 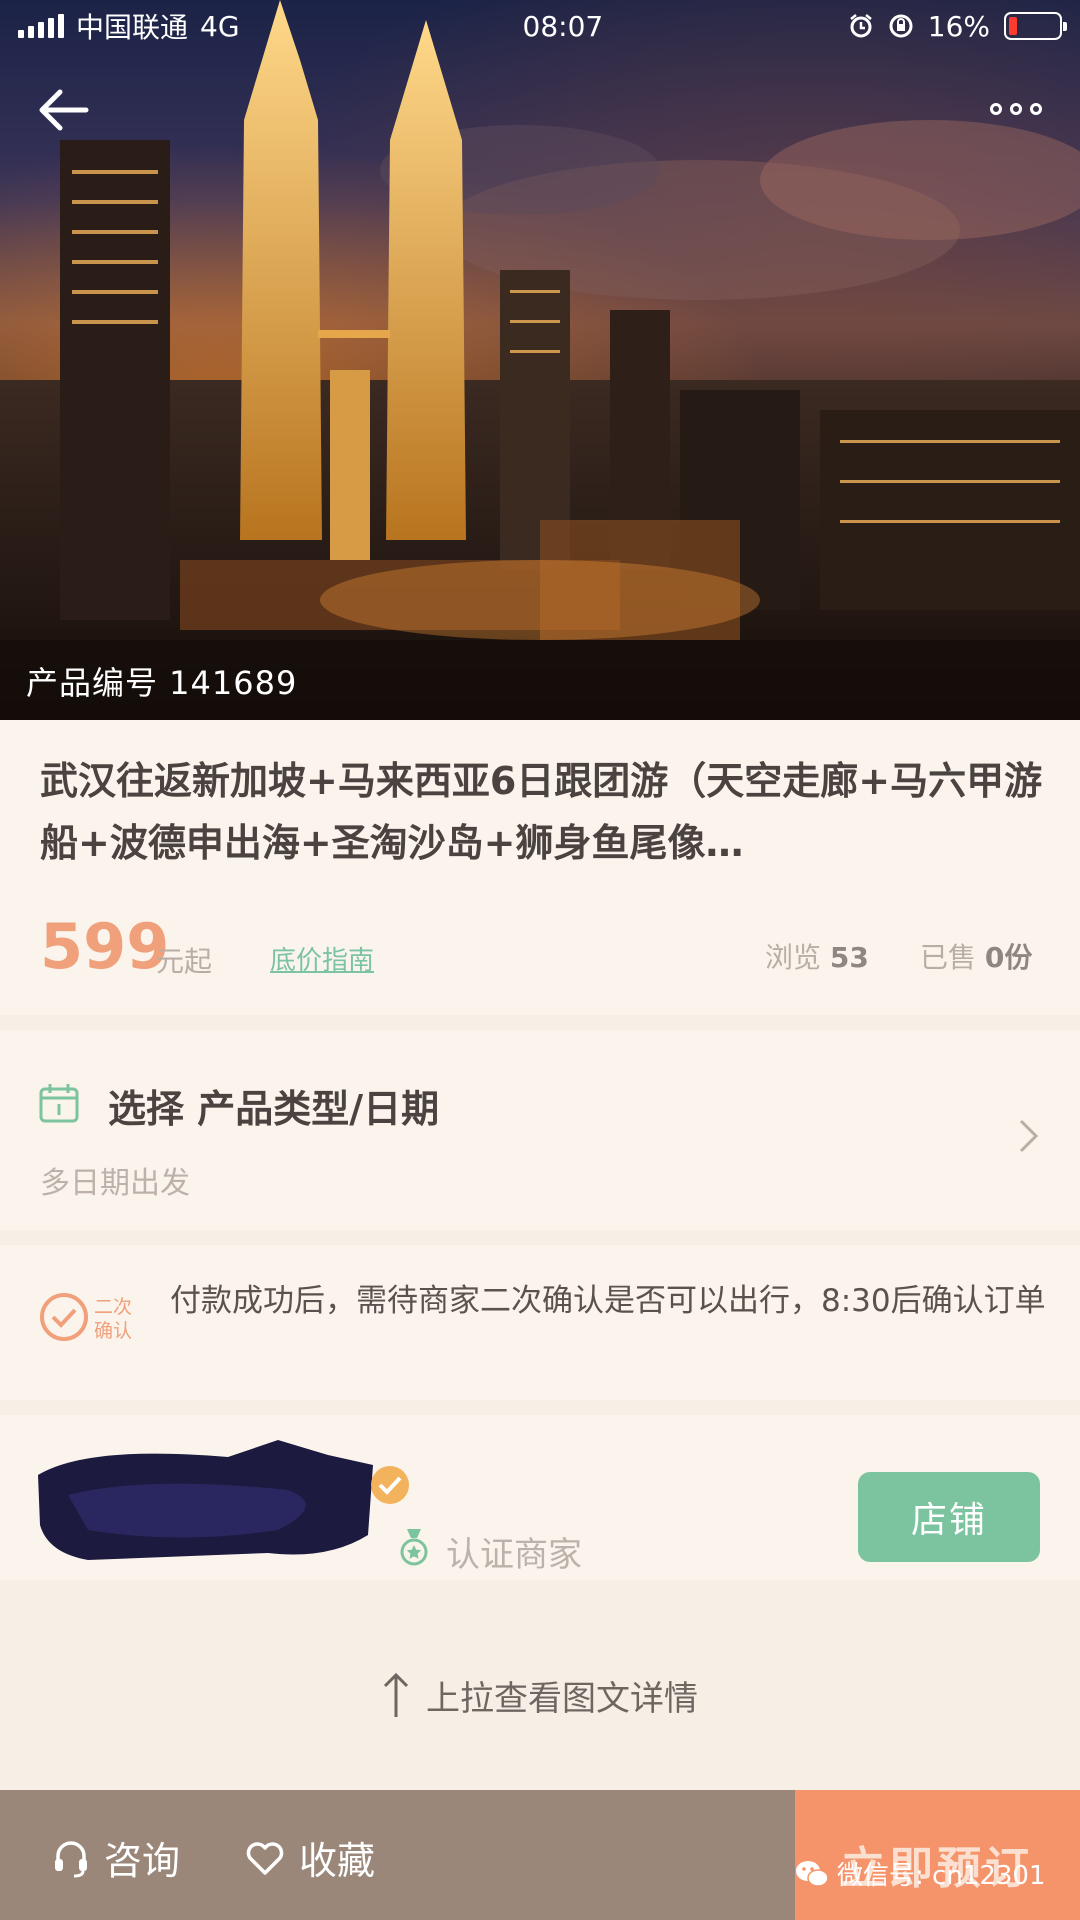 I want to click on price-value: 599, so click(x=105, y=946).